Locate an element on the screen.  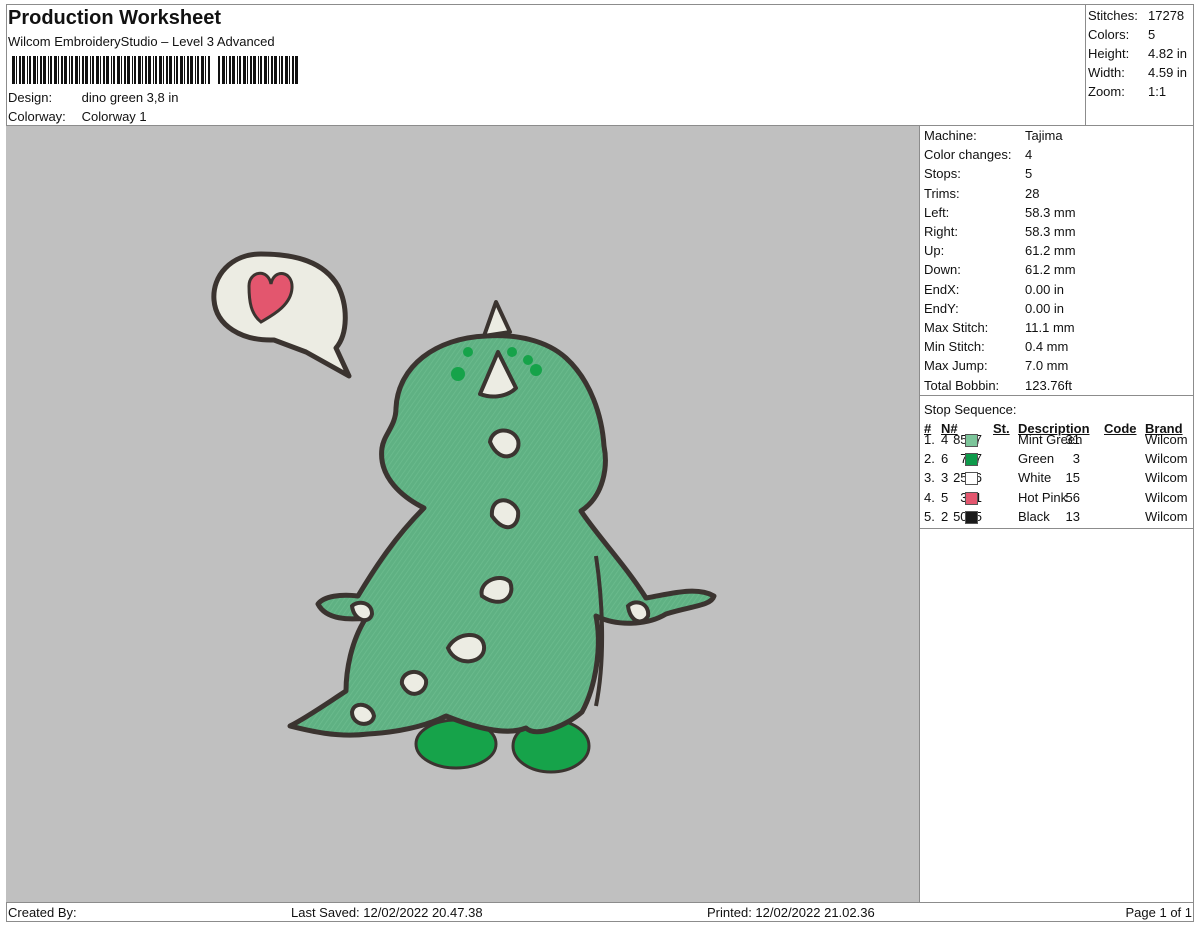
machine-row-label: Stops: is located at coordinates (942, 174).